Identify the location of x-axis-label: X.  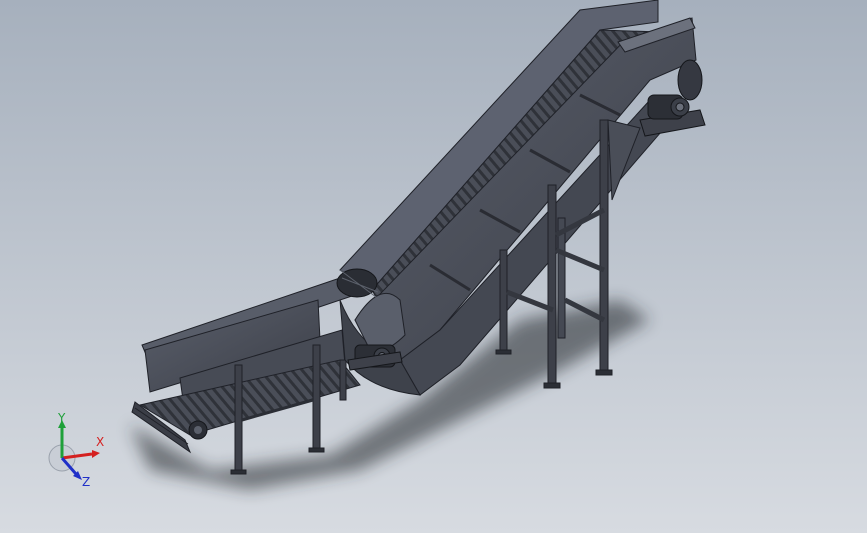
(100, 442).